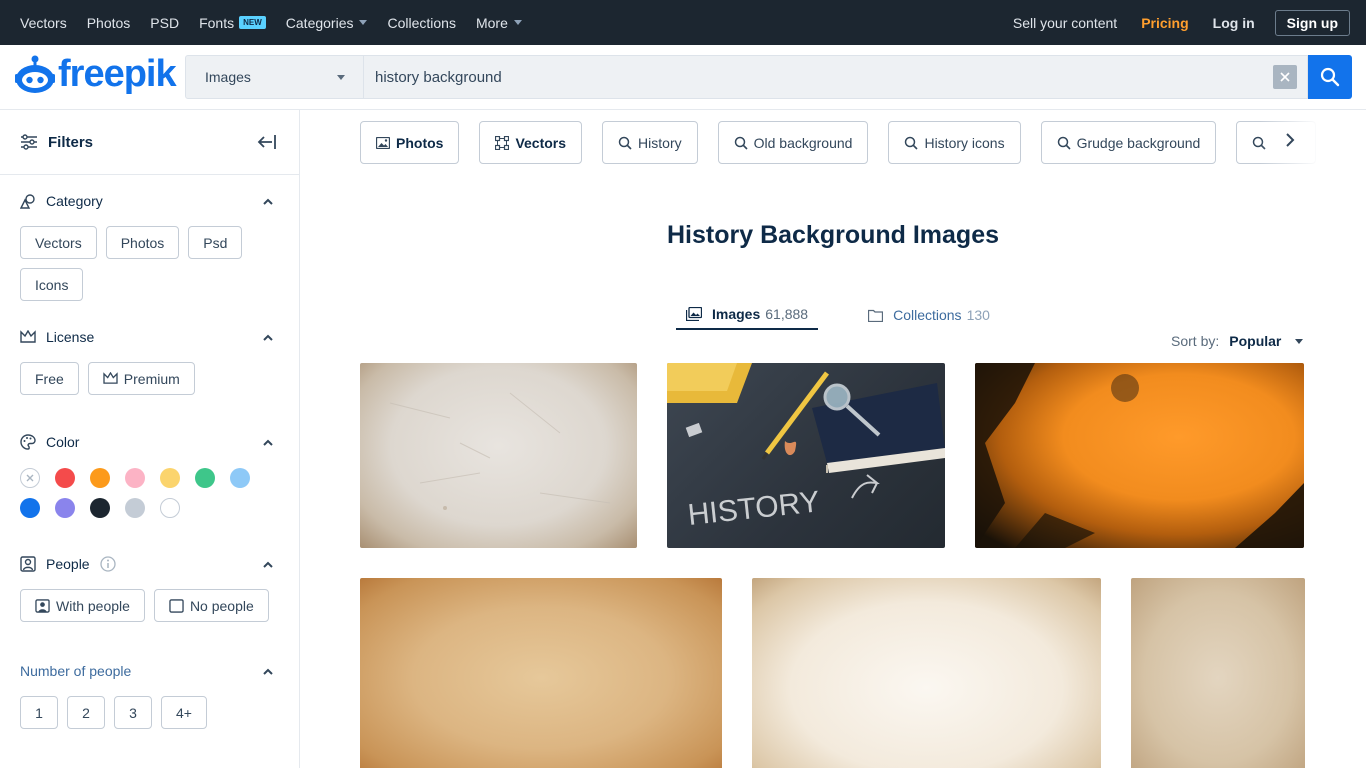 The height and width of the screenshot is (768, 1366). Describe the element at coordinates (86, 712) in the screenshot. I see `people-count-2-chip: 2` at that location.